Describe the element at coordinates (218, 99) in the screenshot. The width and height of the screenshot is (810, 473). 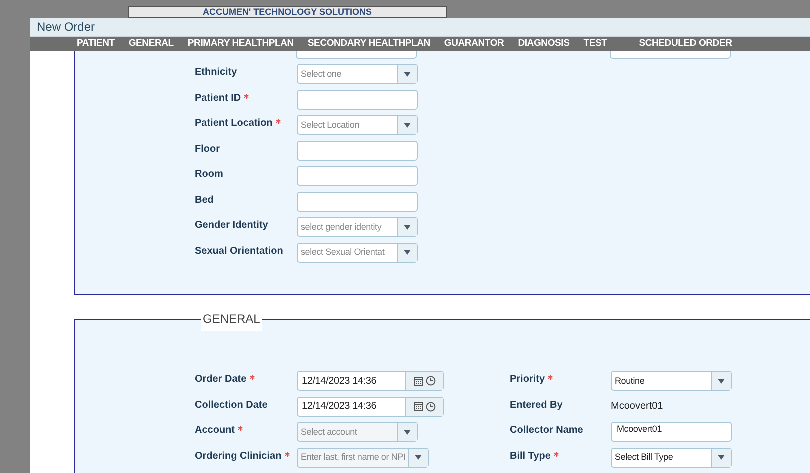
I see `field-label: Patient ID` at that location.